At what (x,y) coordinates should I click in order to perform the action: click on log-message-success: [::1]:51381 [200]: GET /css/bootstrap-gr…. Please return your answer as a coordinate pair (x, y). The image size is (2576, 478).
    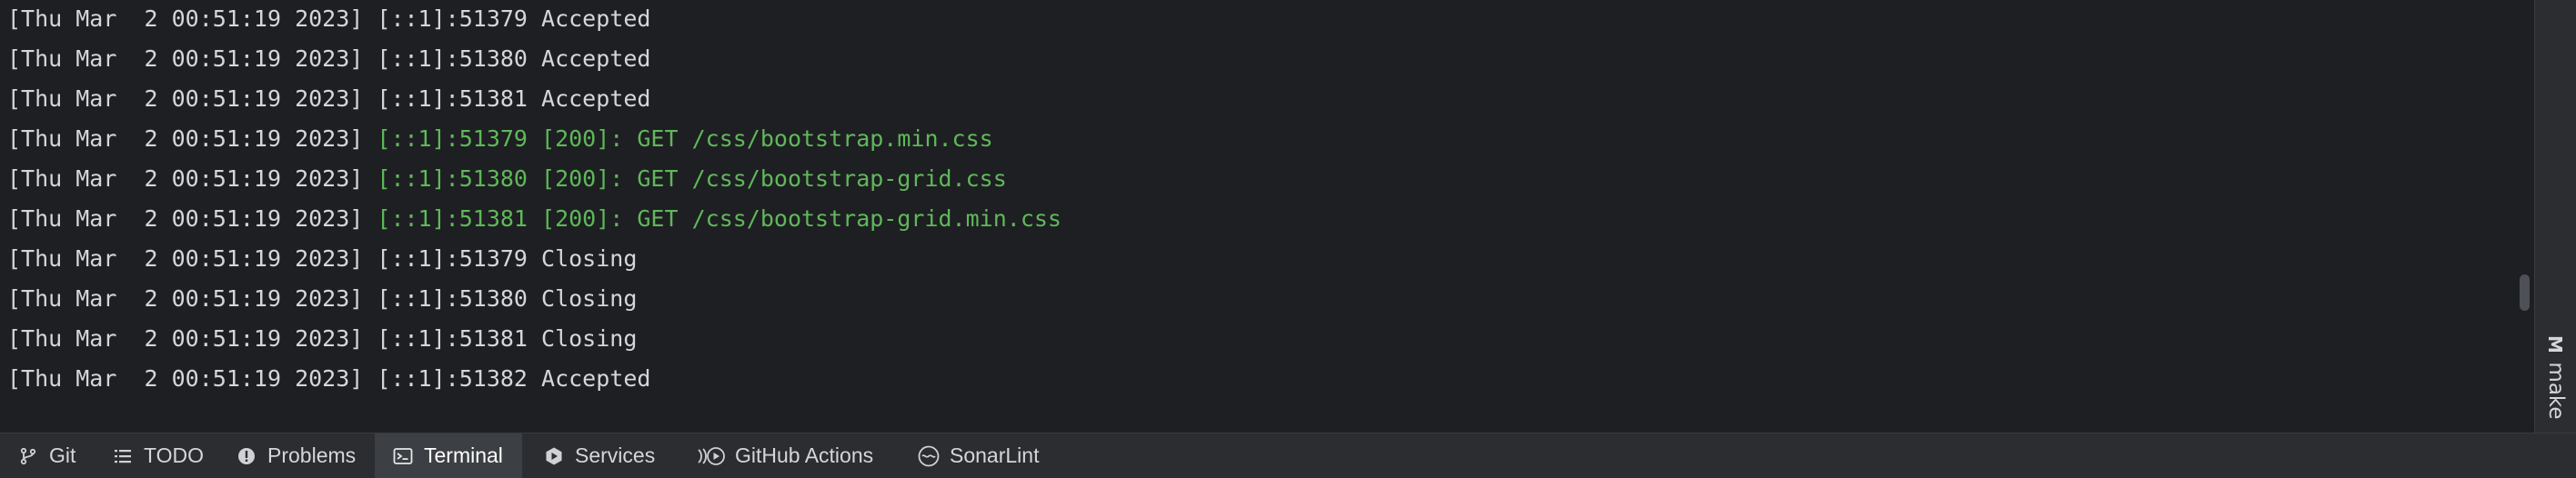
    Looking at the image, I should click on (719, 218).